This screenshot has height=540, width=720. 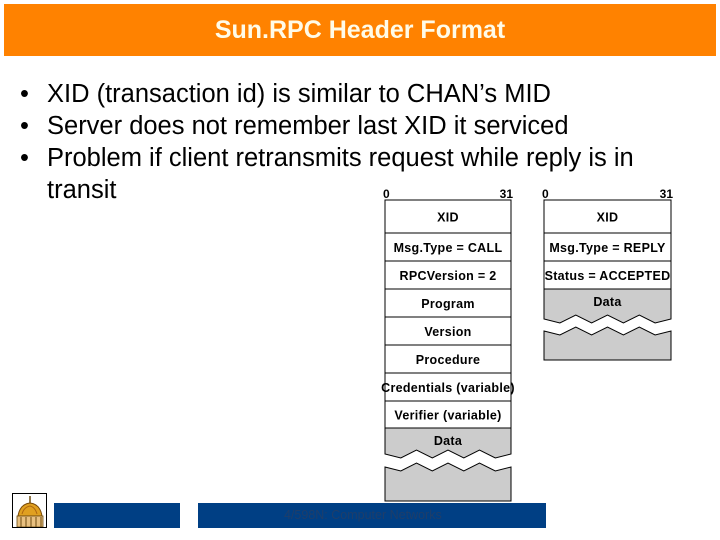 I want to click on data-field-continuation-reply, so click(x=607, y=343).